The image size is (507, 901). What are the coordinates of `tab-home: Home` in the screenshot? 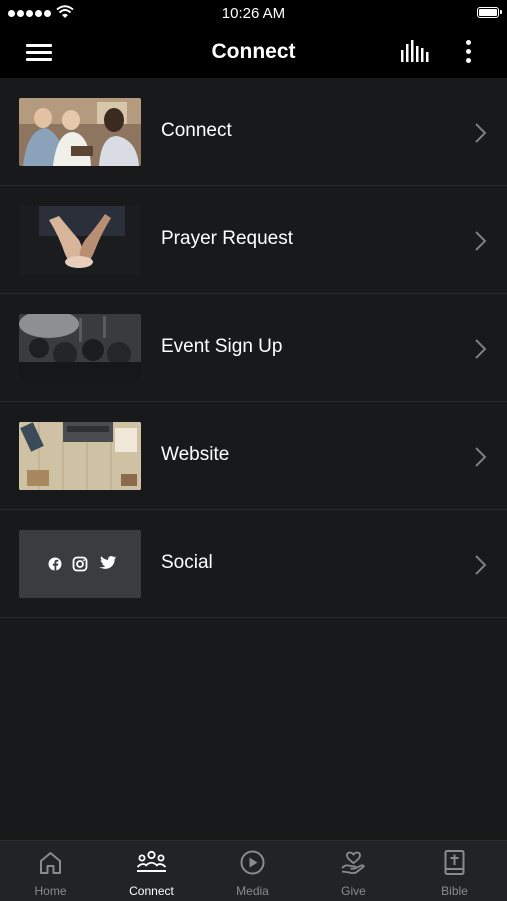 It's located at (50, 871).